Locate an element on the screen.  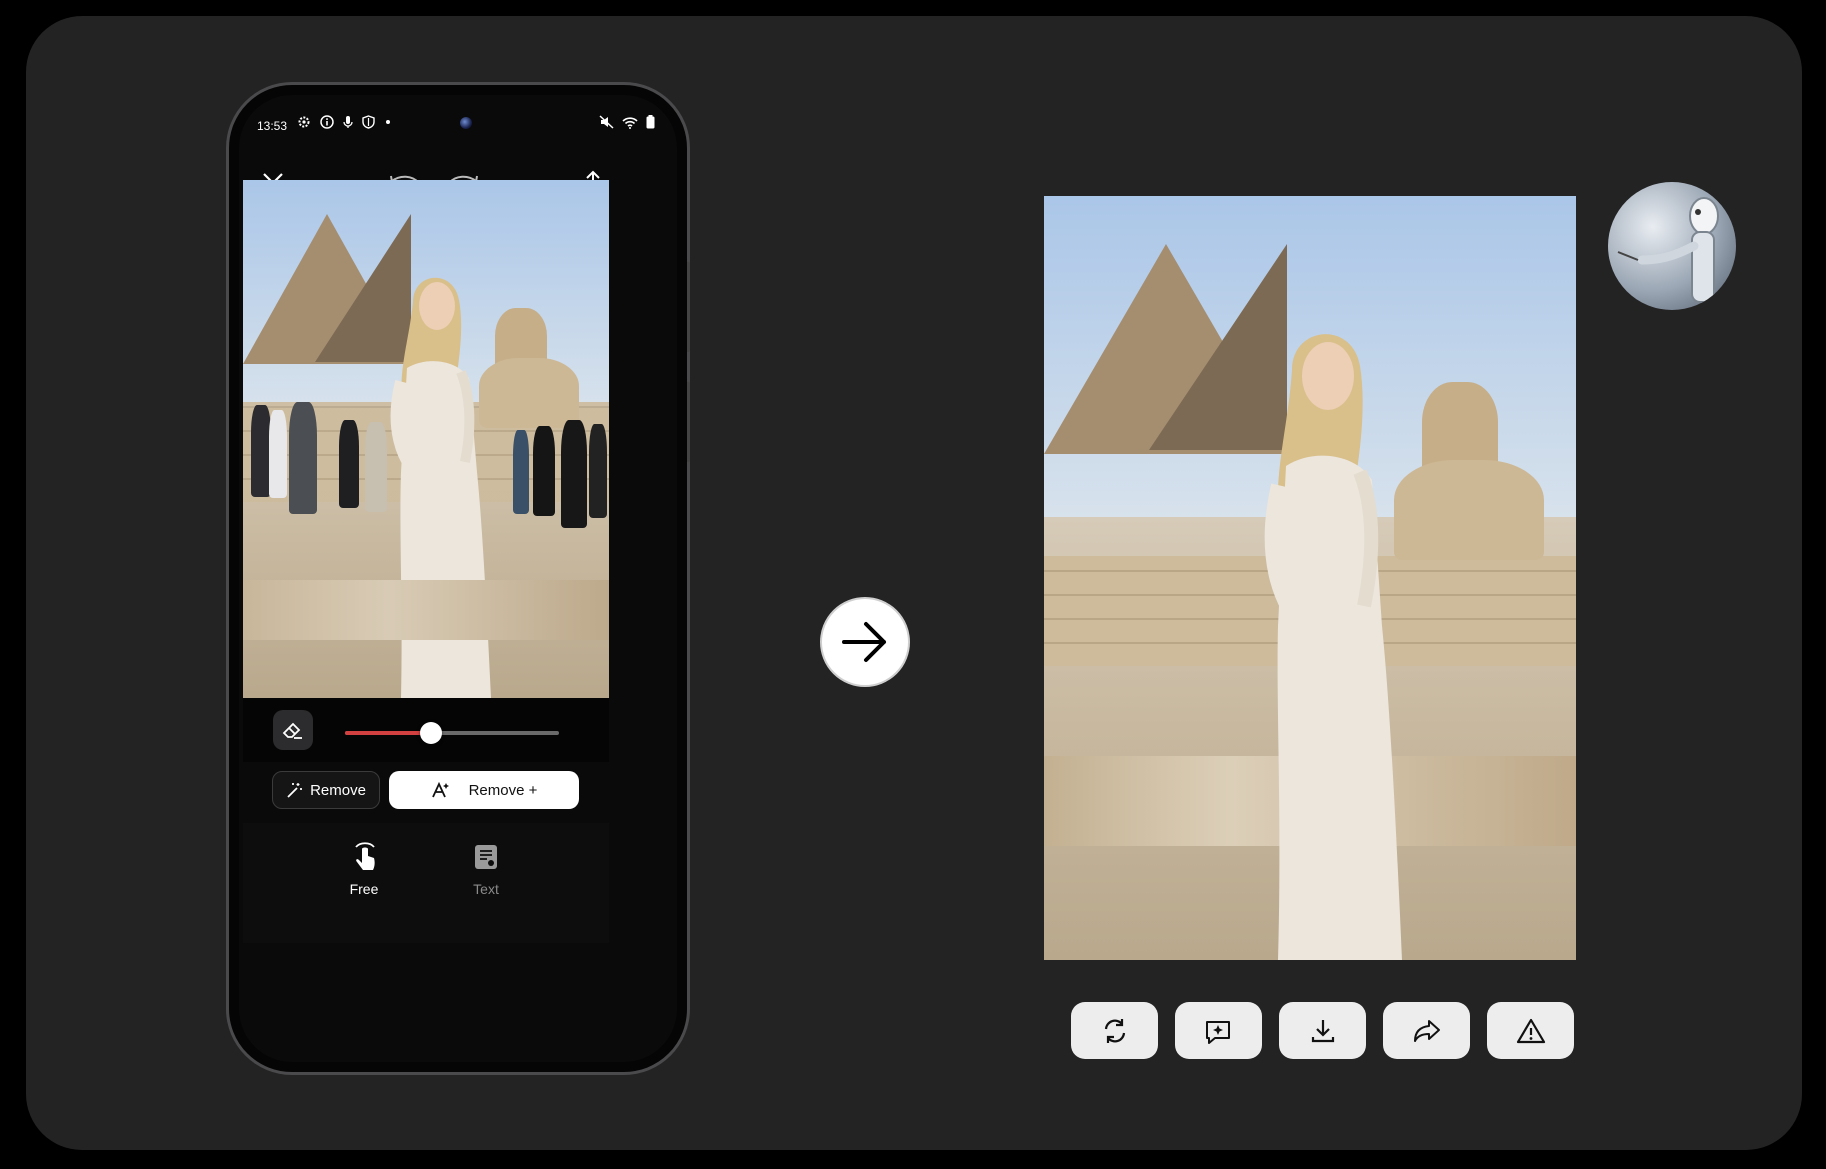
remove-plus-button: Remove + is located at coordinates (484, 790).